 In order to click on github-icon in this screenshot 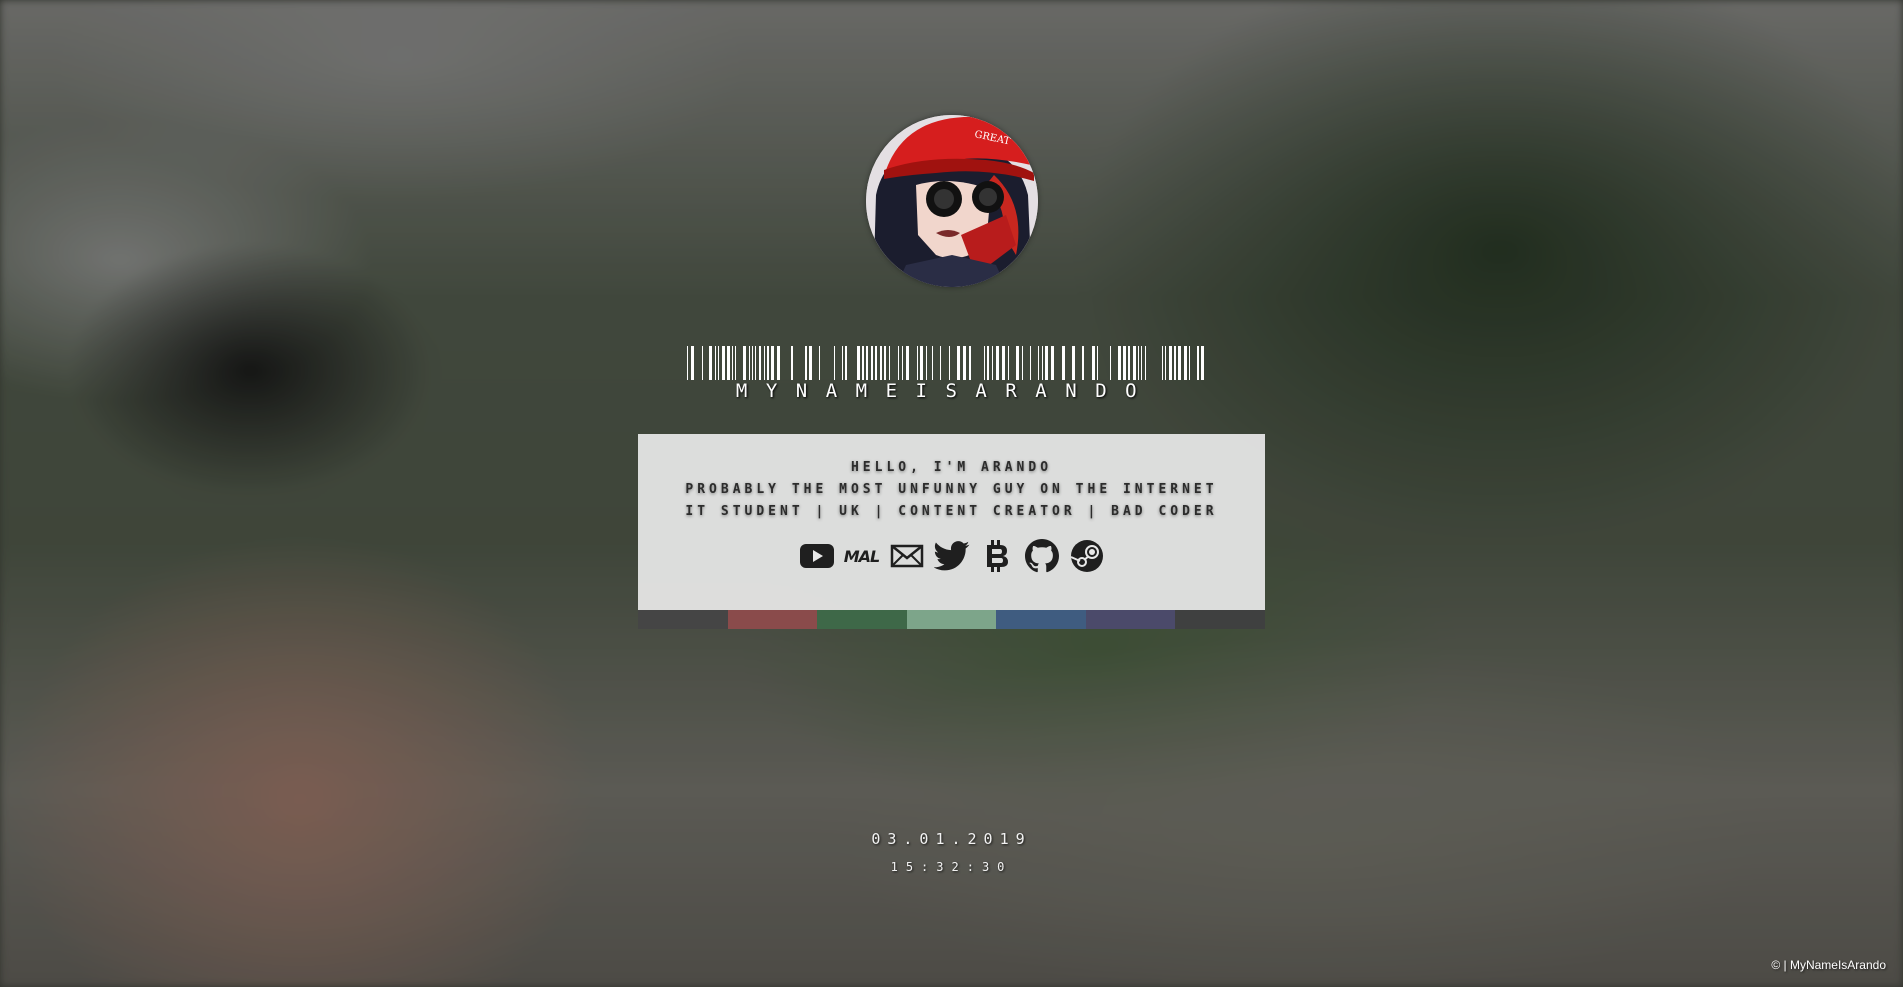, I will do `click(1041, 556)`.